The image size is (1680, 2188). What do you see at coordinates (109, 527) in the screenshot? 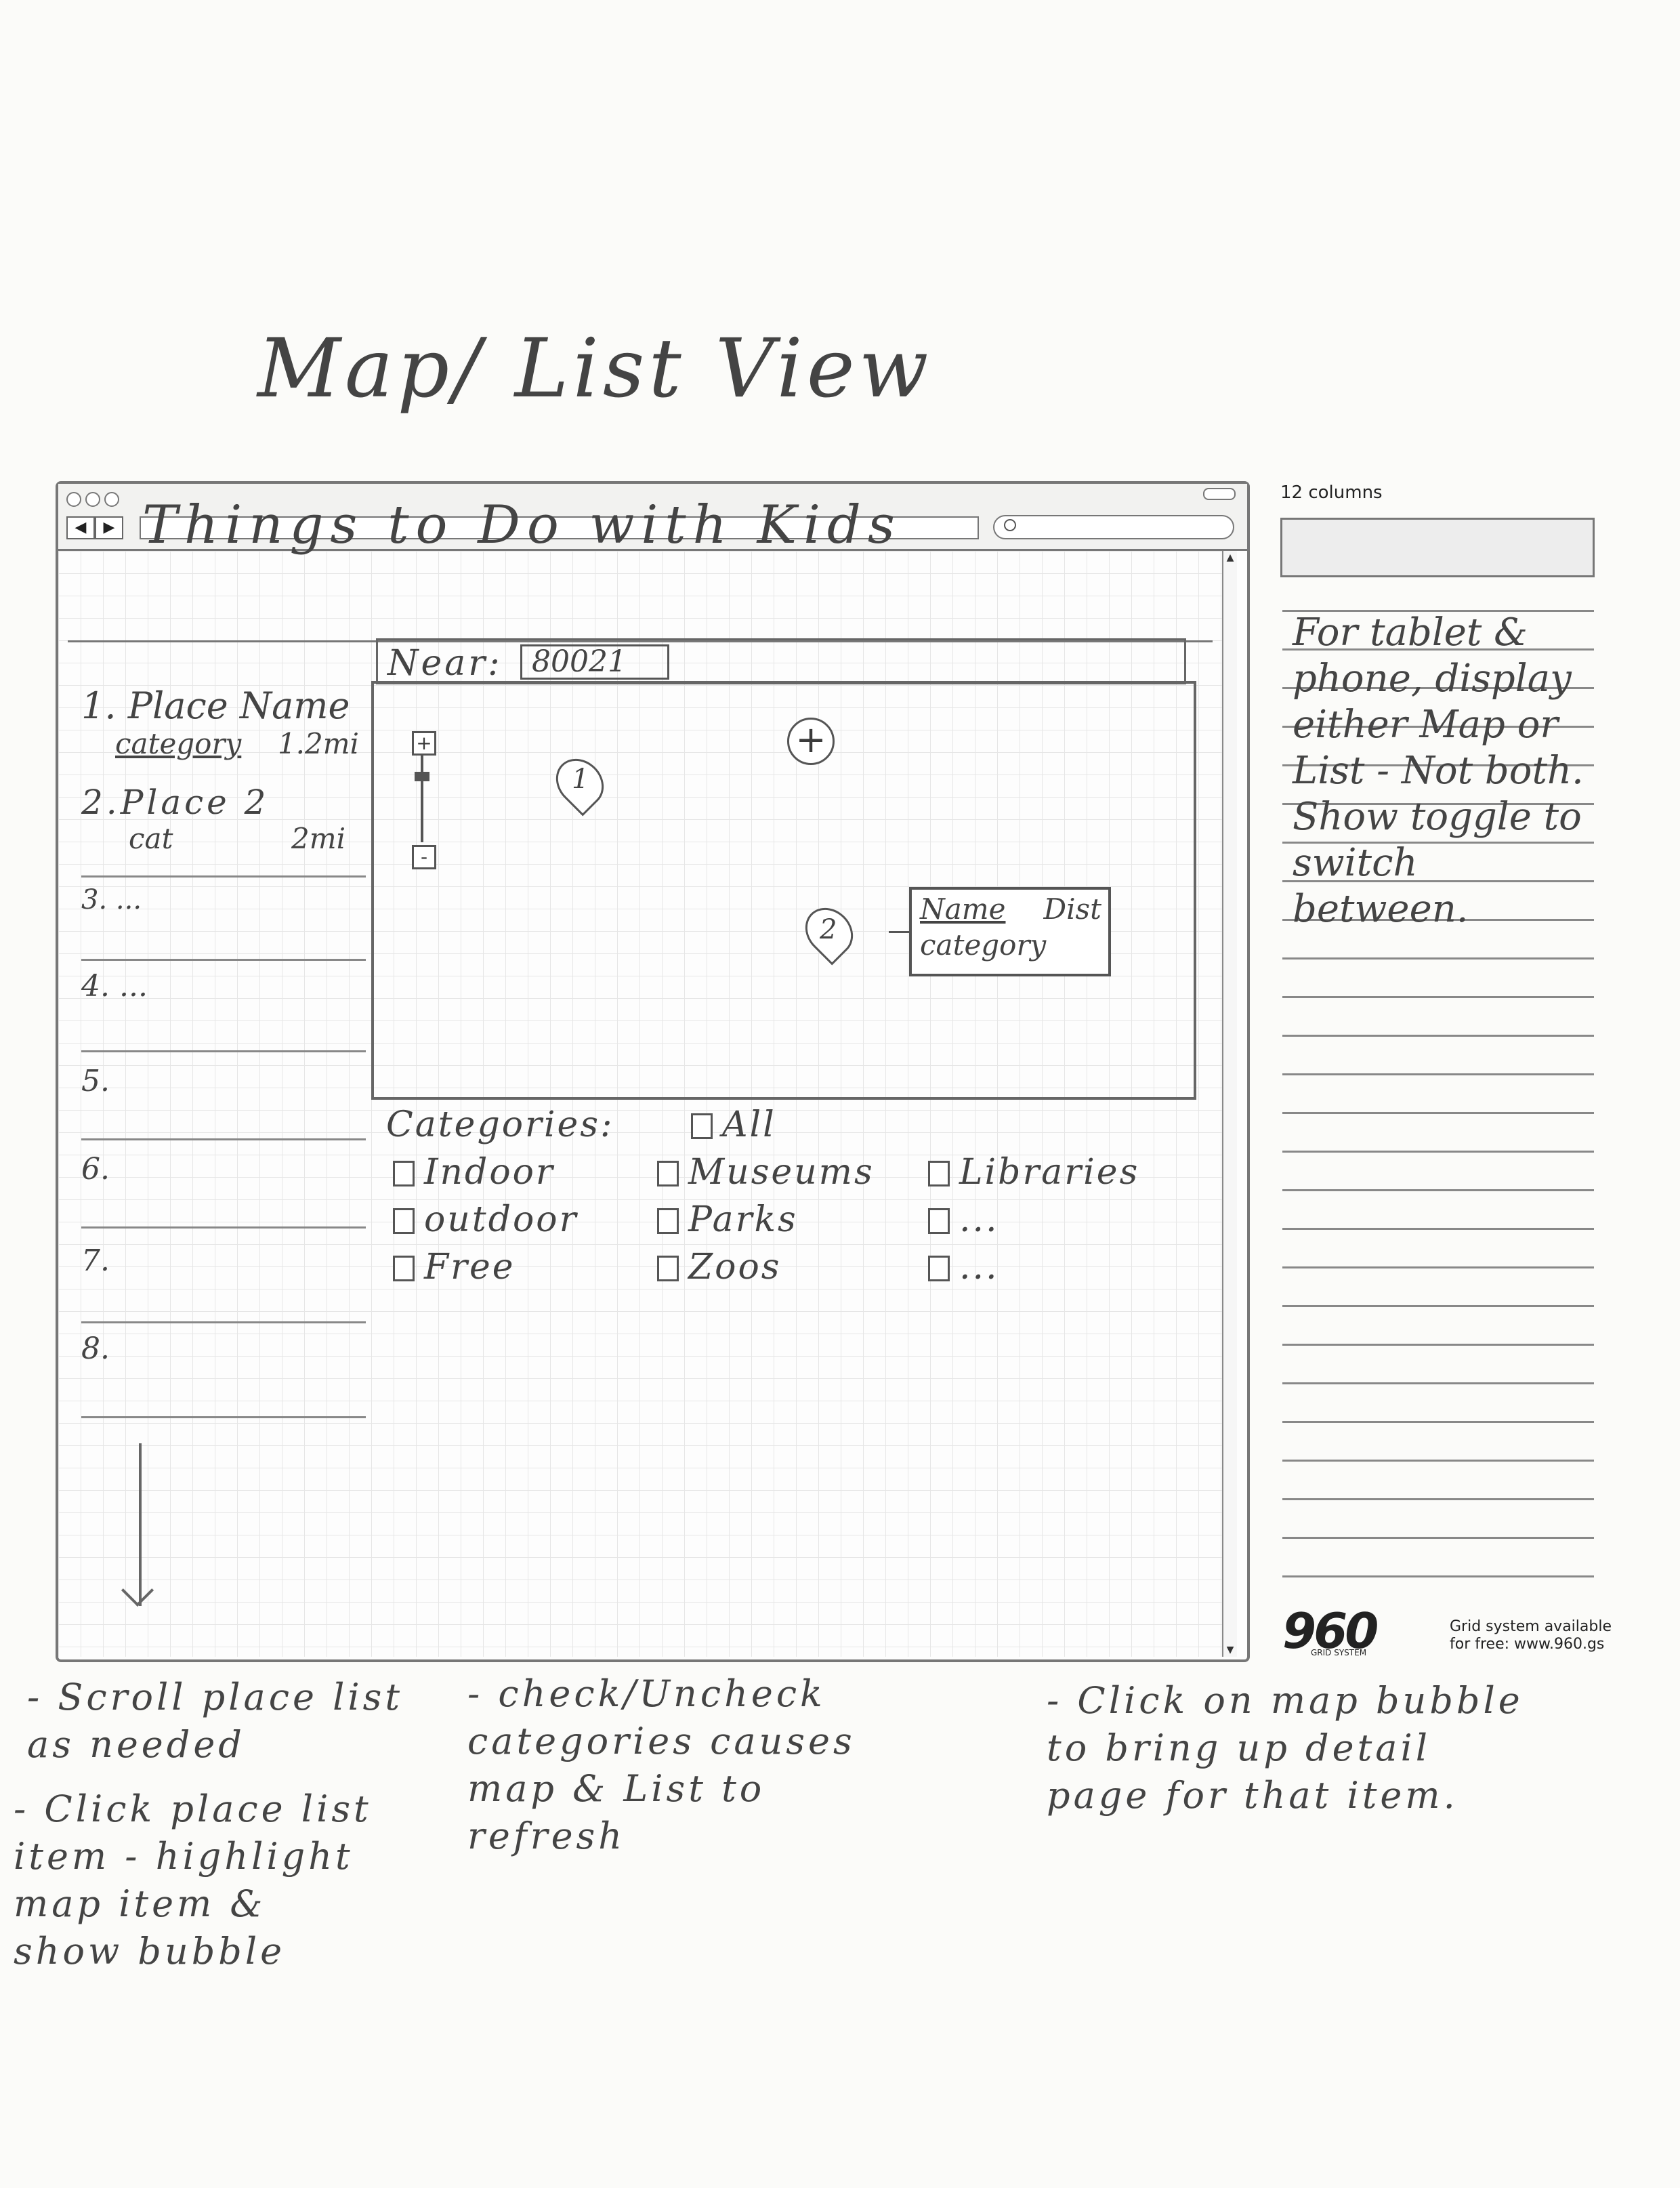
I see `forward-arrow-icon: ▶` at bounding box center [109, 527].